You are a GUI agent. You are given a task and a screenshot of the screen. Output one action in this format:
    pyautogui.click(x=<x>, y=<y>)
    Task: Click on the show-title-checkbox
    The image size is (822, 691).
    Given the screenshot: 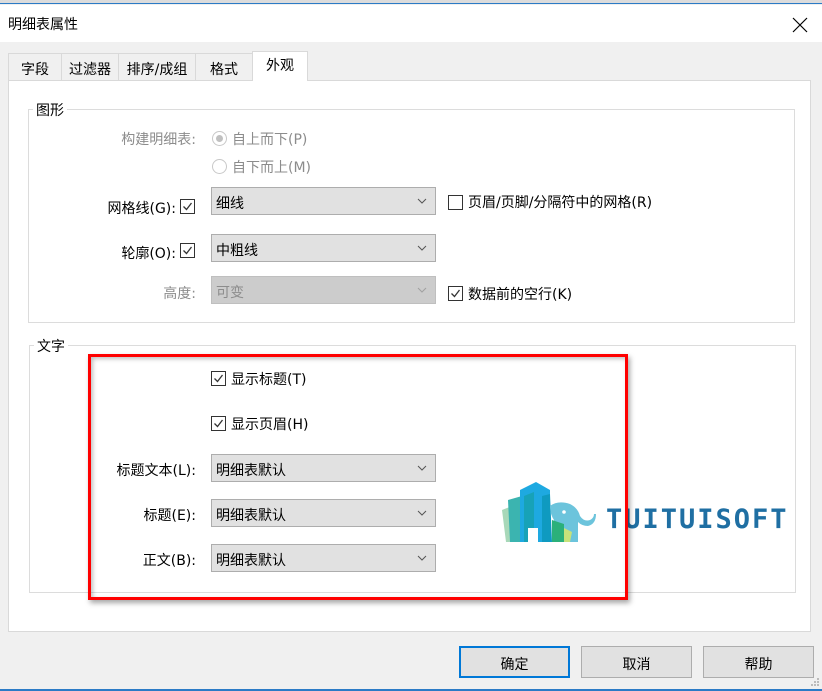 What is the action you would take?
    pyautogui.click(x=218, y=378)
    